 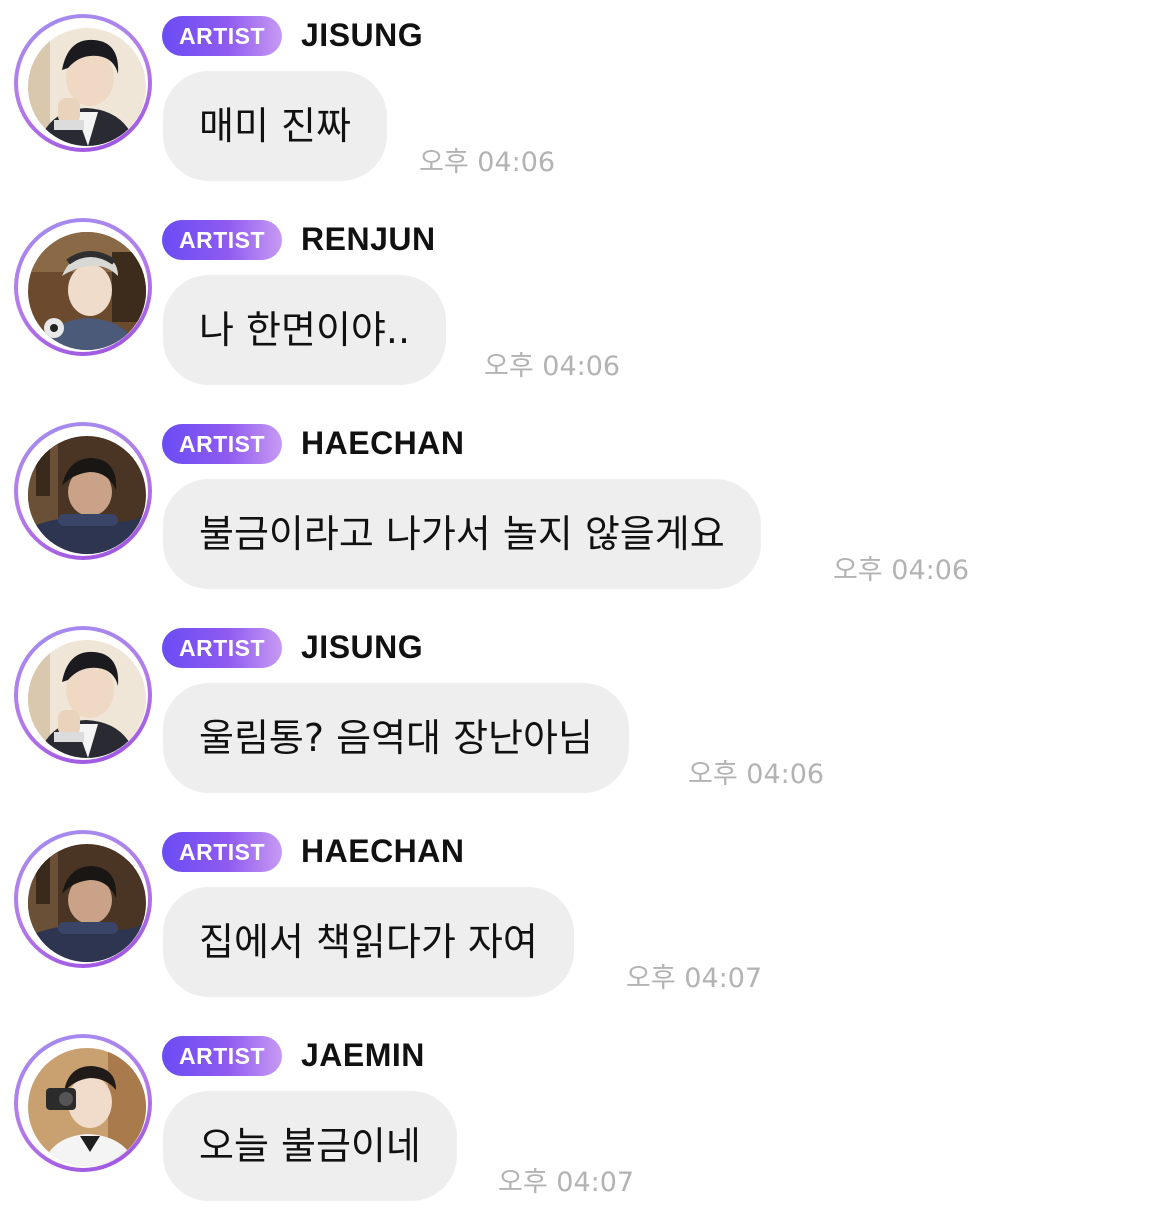 I want to click on renjun-avatar-icon, so click(x=87, y=291).